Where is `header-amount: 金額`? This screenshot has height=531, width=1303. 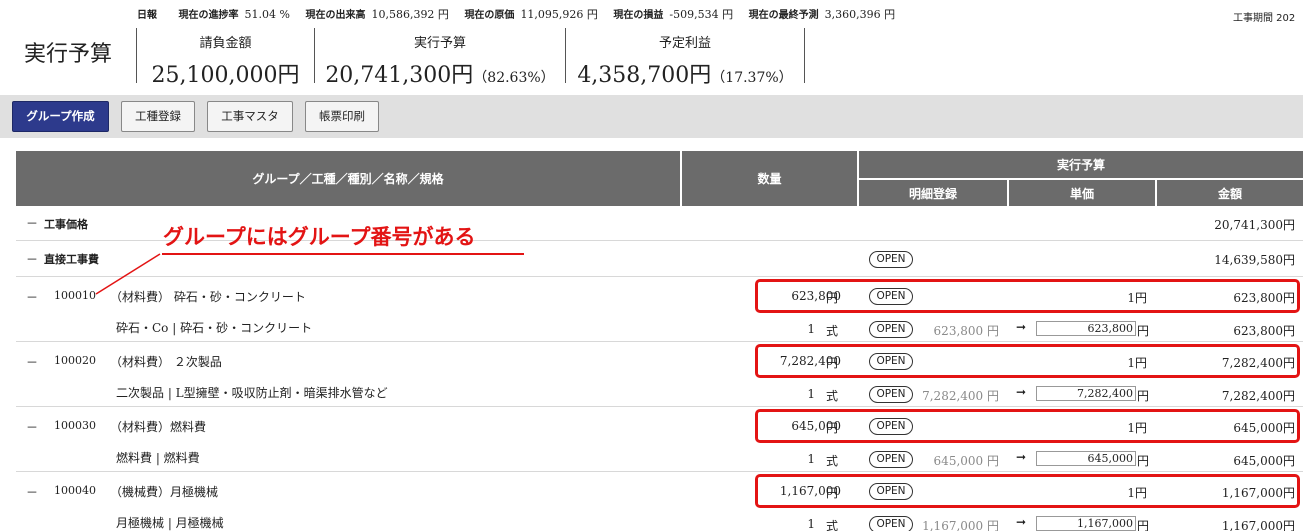 header-amount: 金額 is located at coordinates (1229, 193).